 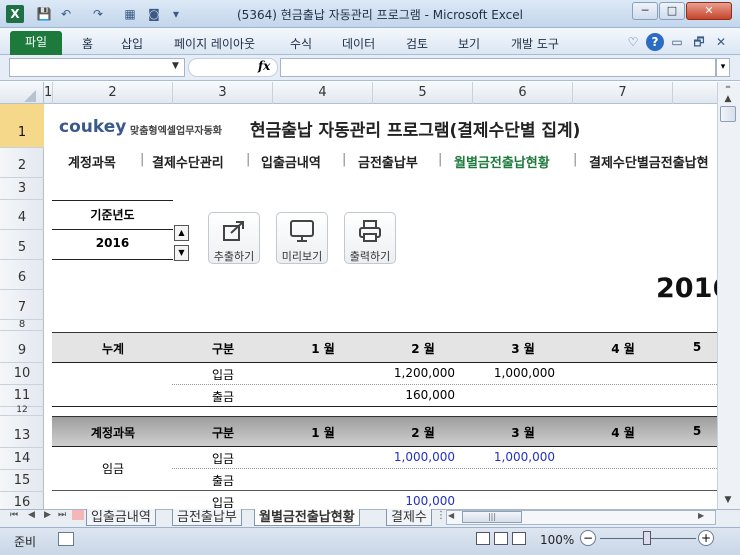 What do you see at coordinates (709, 11) in the screenshot?
I see `close-button: ✕` at bounding box center [709, 11].